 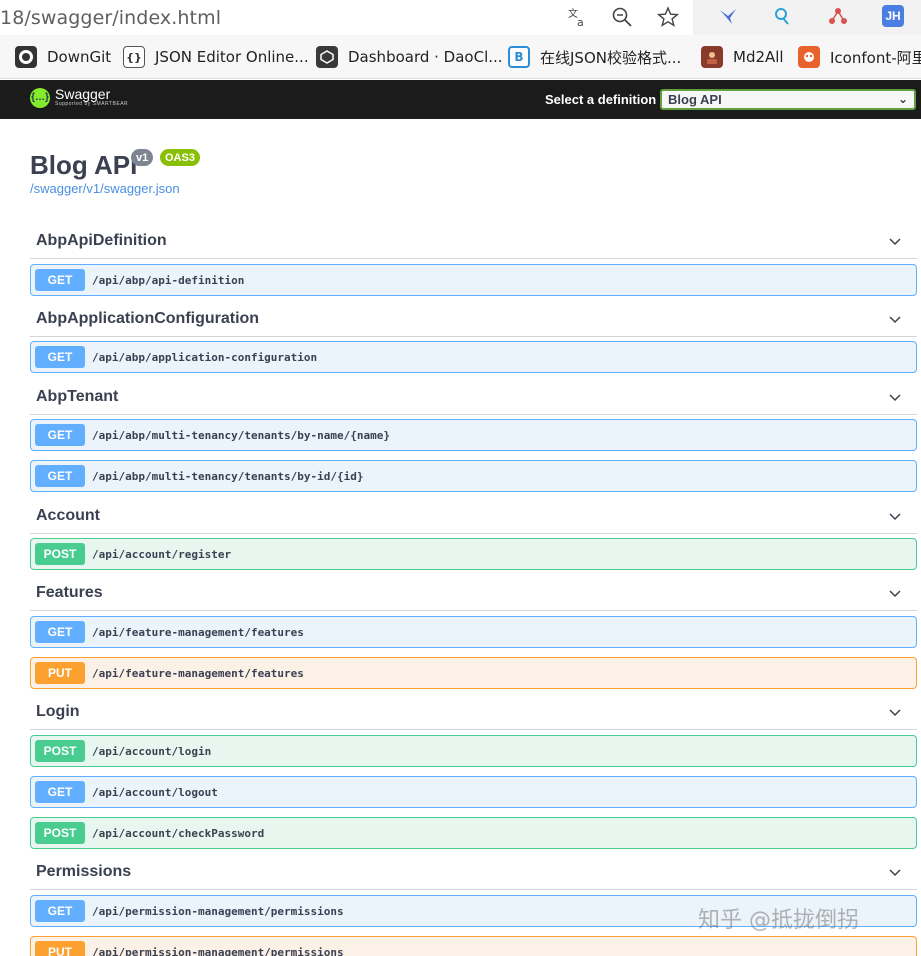 I want to click on extension-bird-icon, so click(x=728, y=16).